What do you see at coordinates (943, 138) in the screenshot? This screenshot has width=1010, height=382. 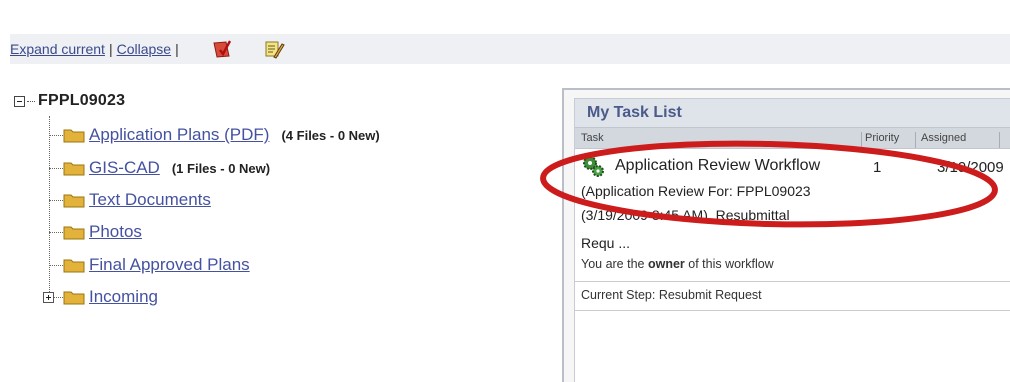 I see `column-header-assigned: Assigned` at bounding box center [943, 138].